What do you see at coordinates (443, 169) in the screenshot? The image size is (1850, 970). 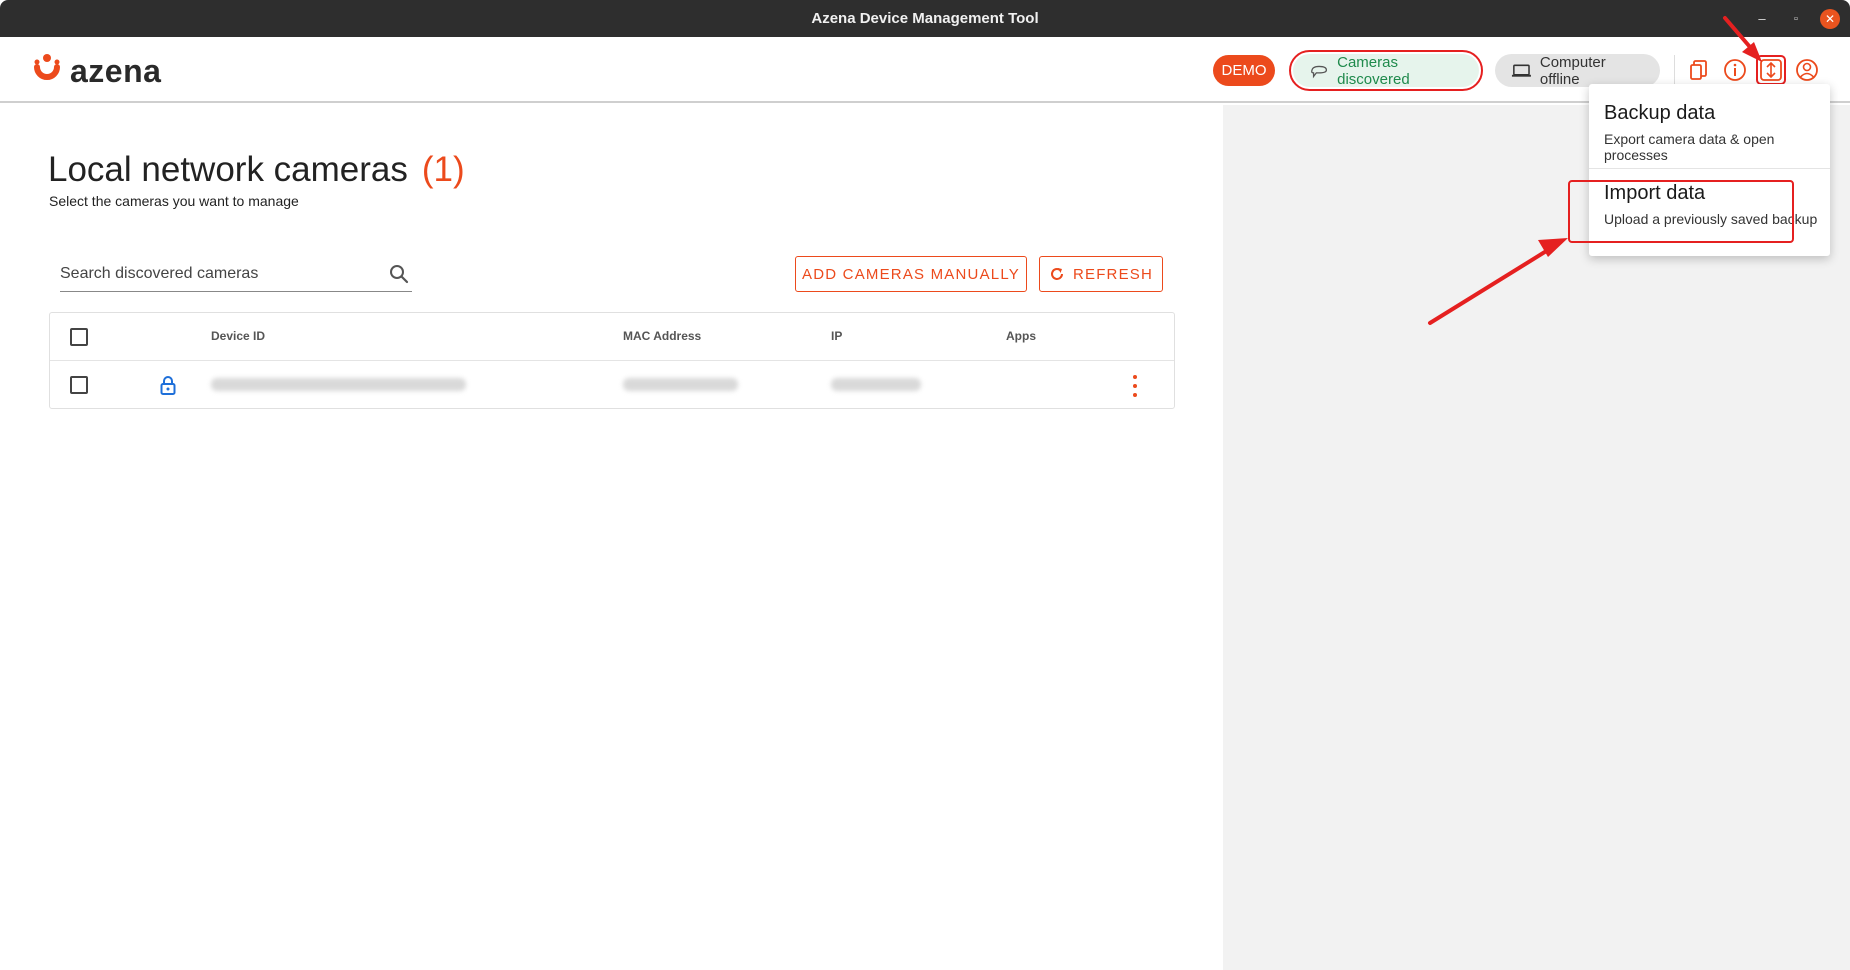 I see `camera-count: (1)` at bounding box center [443, 169].